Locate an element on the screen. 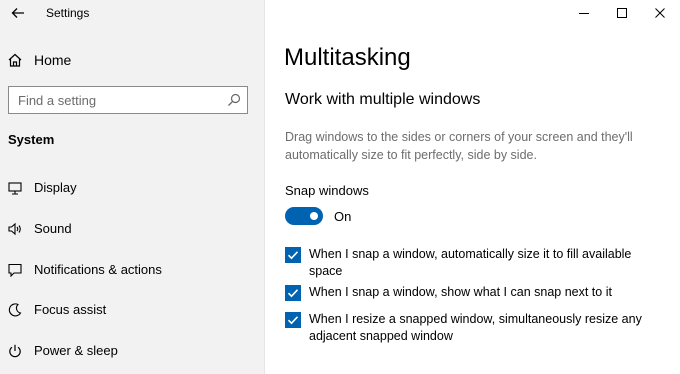 The width and height of the screenshot is (680, 374). maximize-icon is located at coordinates (622, 13).